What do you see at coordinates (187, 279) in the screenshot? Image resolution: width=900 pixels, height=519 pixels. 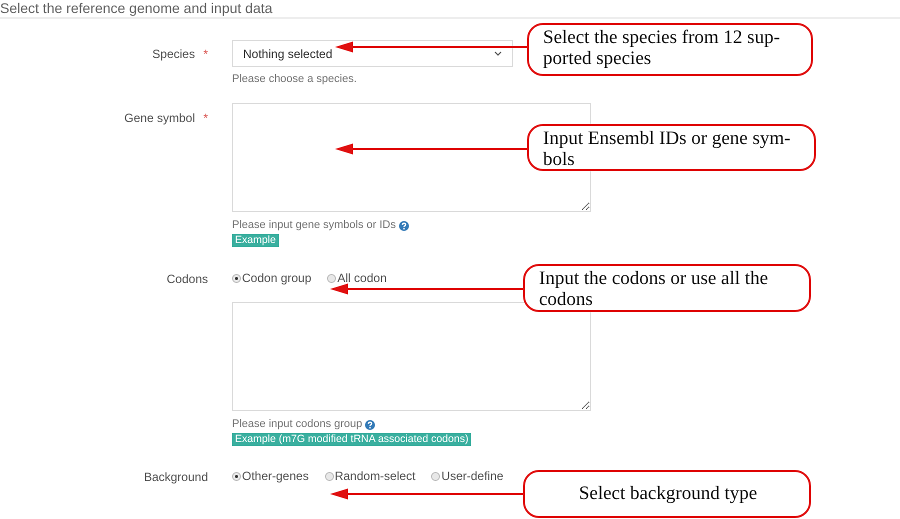 I see `field-label: Codons` at bounding box center [187, 279].